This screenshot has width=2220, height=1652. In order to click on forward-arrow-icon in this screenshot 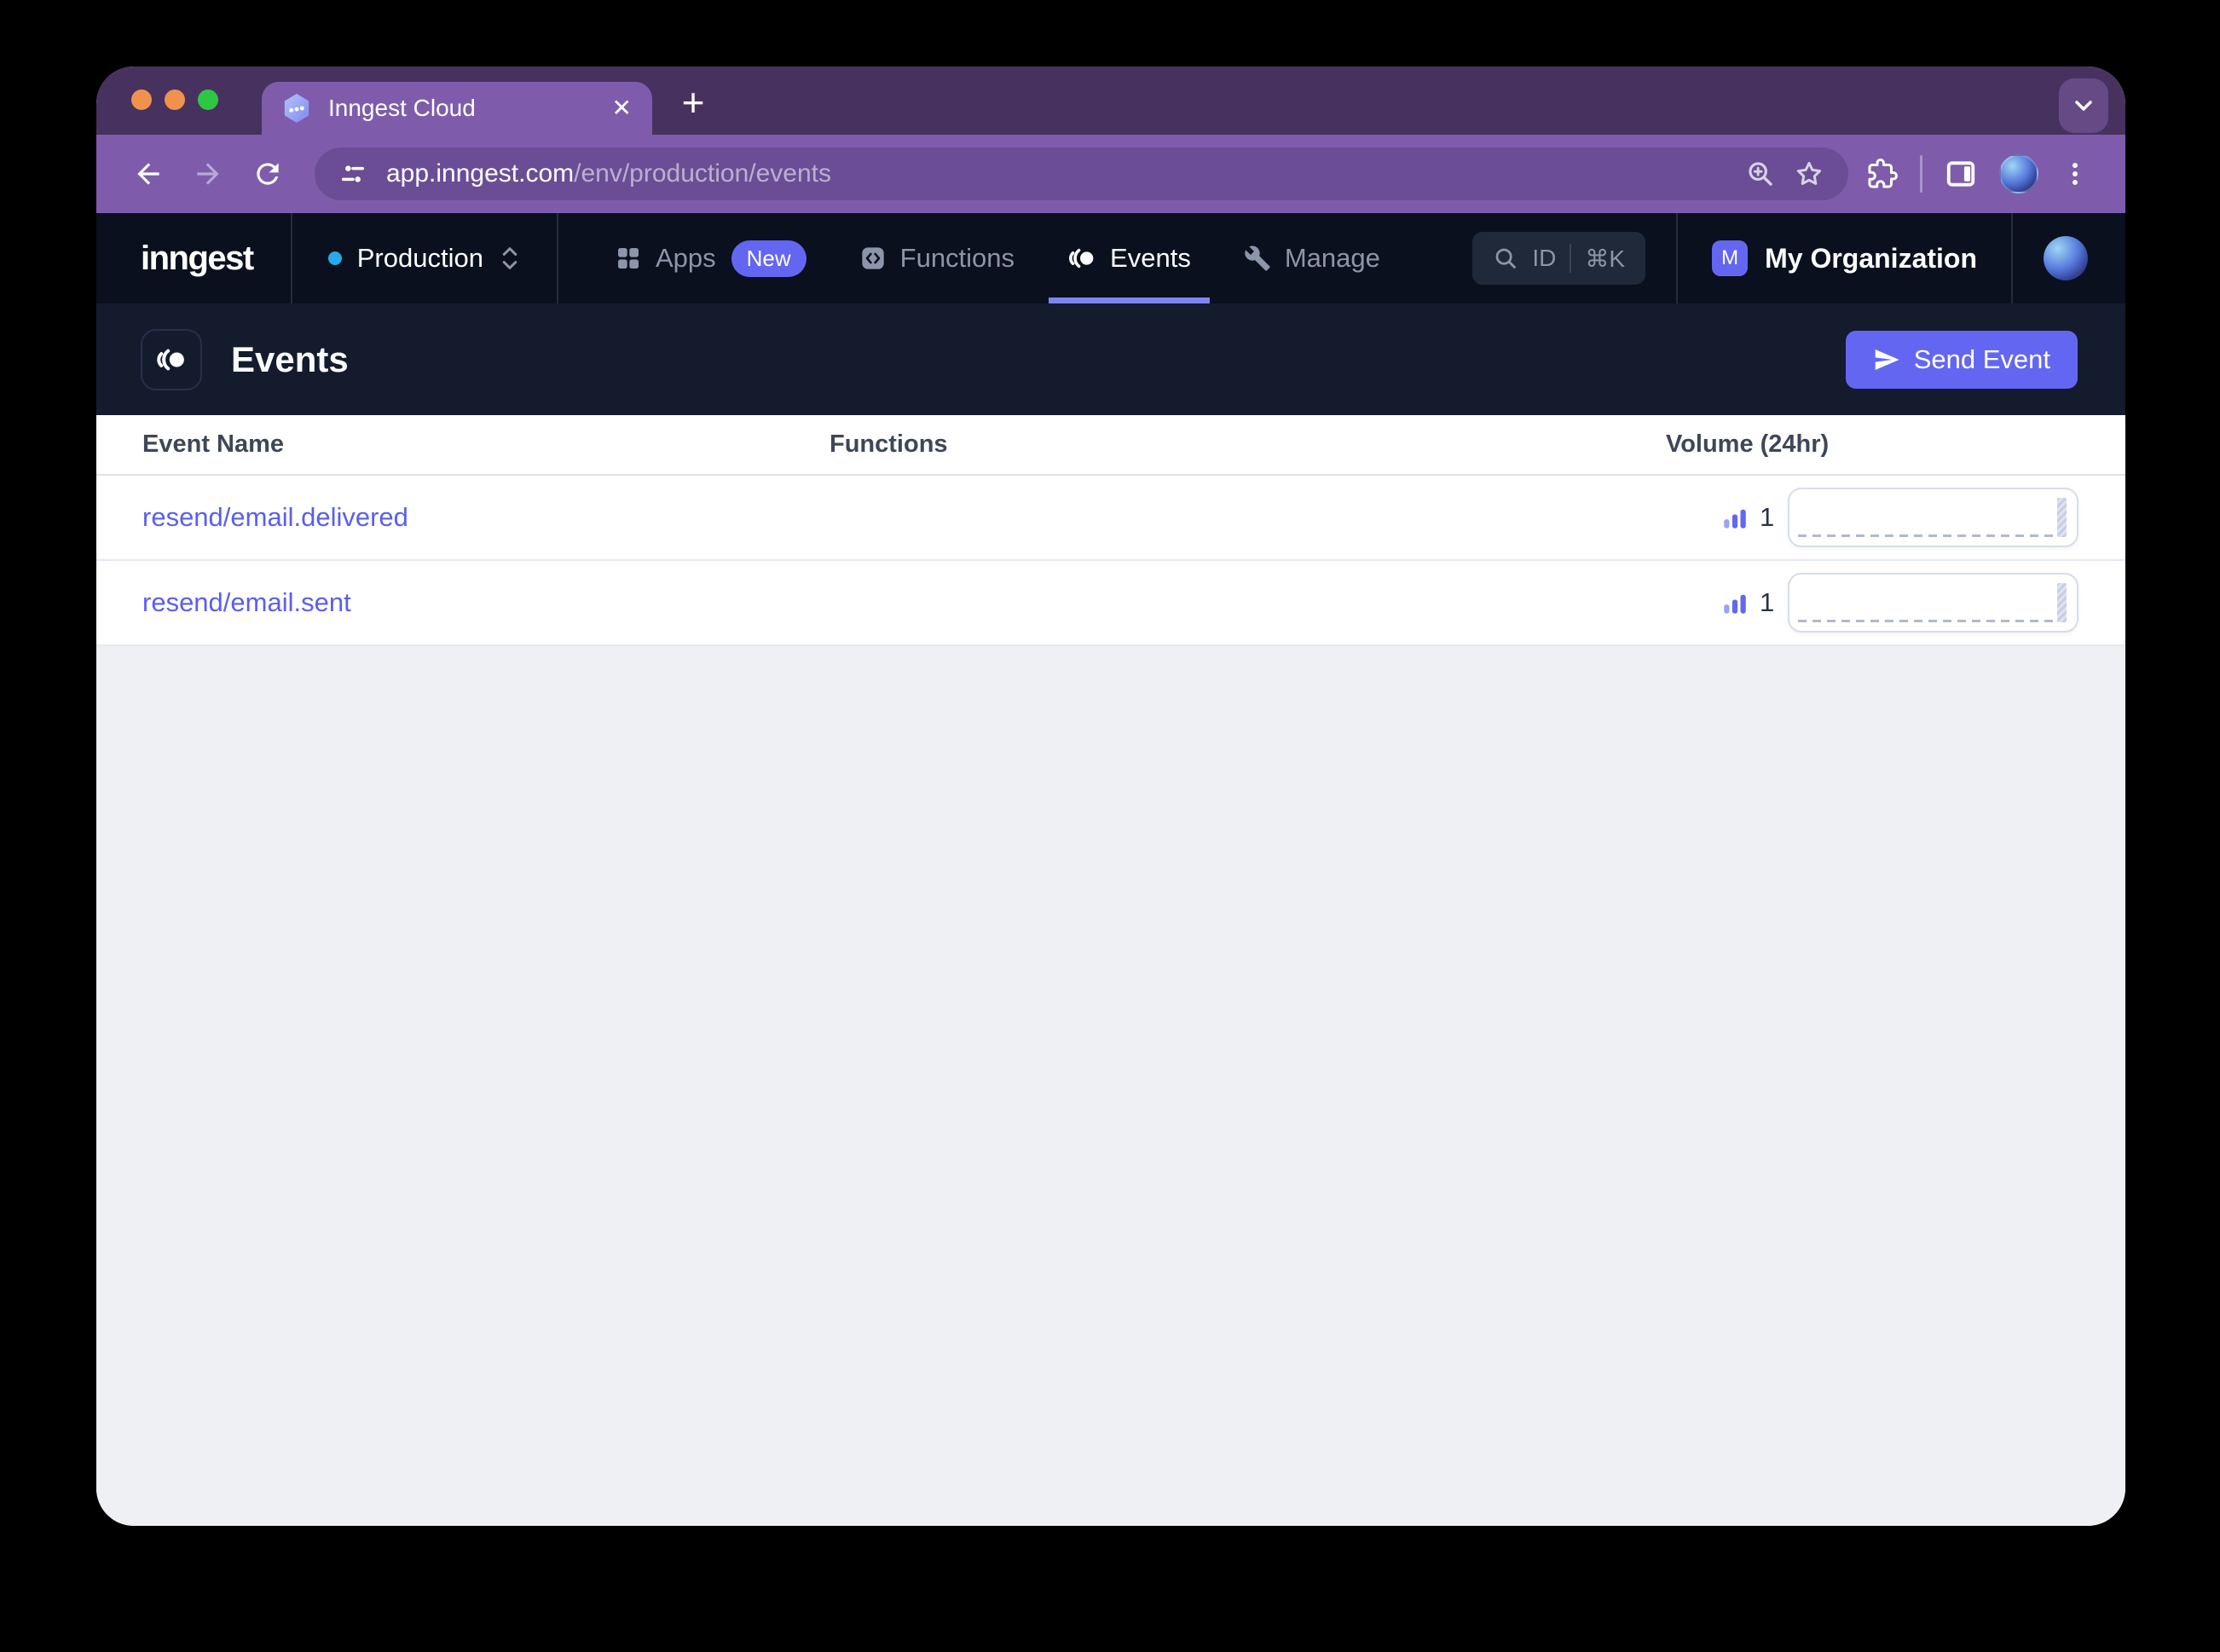, I will do `click(208, 174)`.